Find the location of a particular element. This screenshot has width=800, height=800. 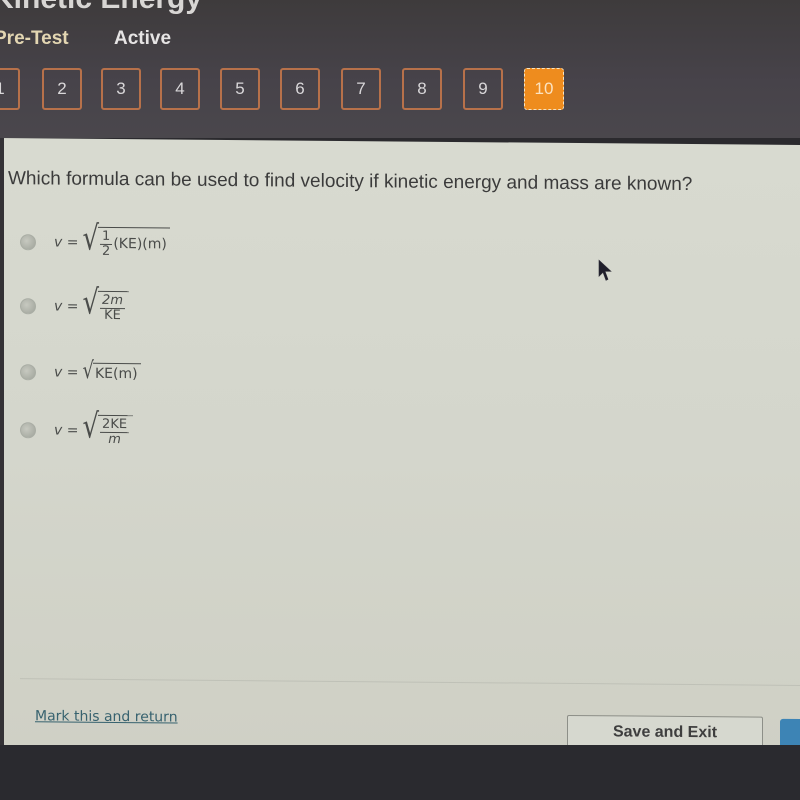

status-label: Active is located at coordinates (143, 38).